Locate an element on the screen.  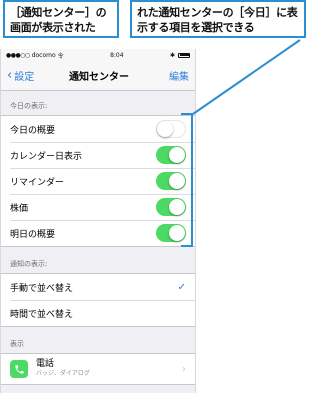
today-item-label: リマインダー is located at coordinates (37, 182).